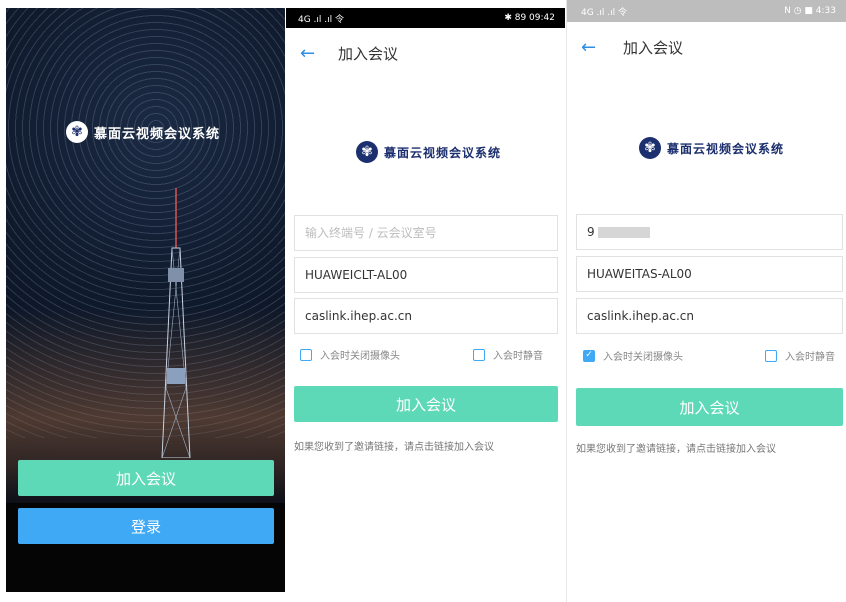  Describe the element at coordinates (709, 232) in the screenshot. I see `meeting-number-input: 9` at that location.